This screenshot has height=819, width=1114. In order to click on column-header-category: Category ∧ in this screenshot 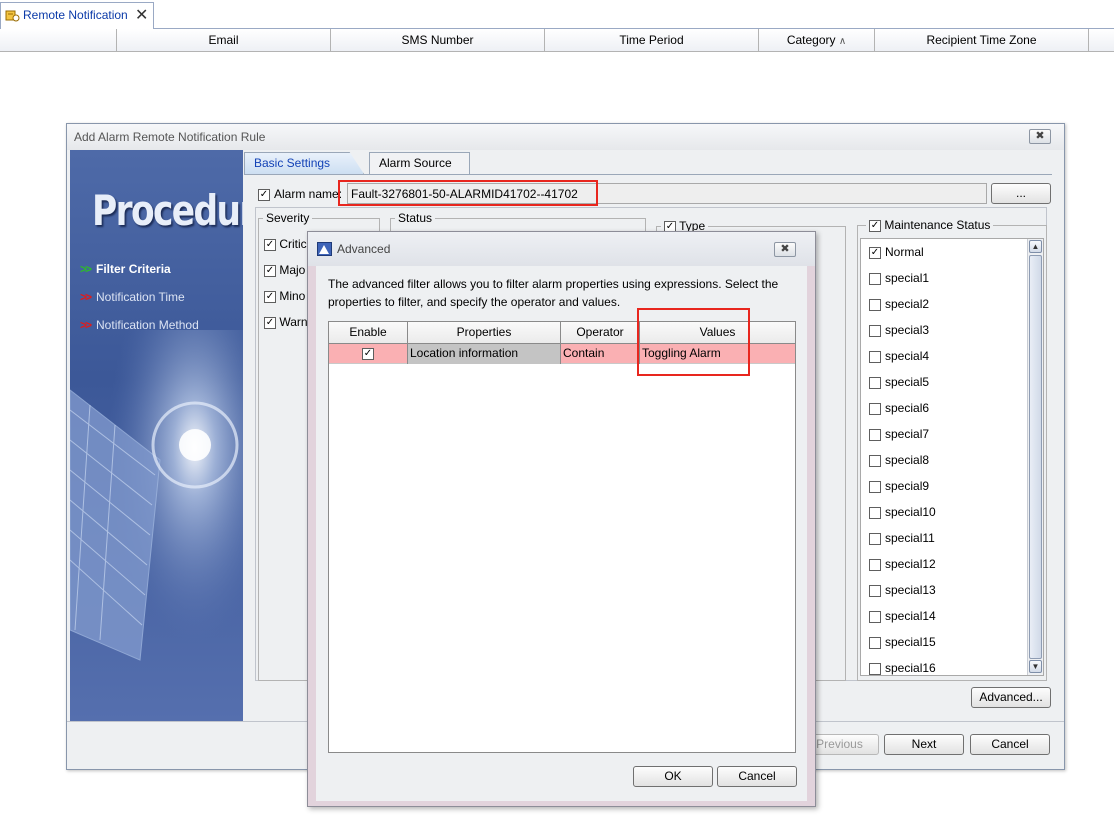, I will do `click(816, 40)`.